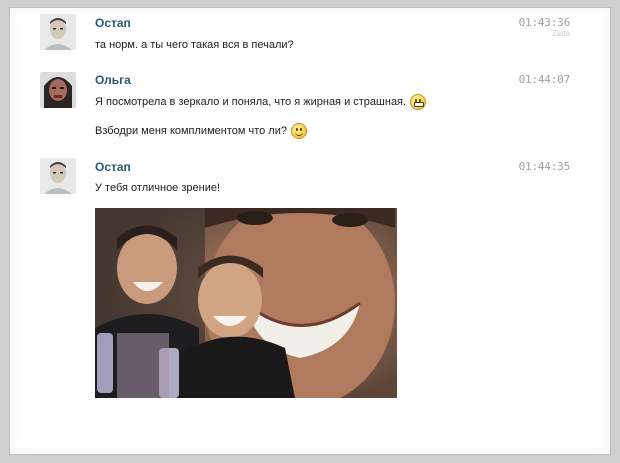  I want to click on timestamp-sublabel: Zlata, so click(561, 33).